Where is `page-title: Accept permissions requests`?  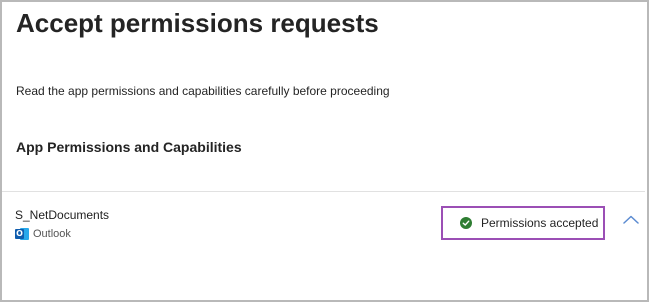
page-title: Accept permissions requests is located at coordinates (197, 23).